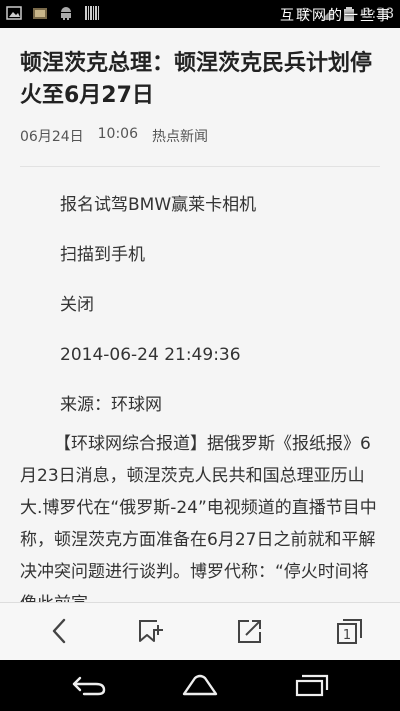 This screenshot has width=400, height=711. Describe the element at coordinates (53, 13) in the screenshot. I see `notification-icons` at that location.